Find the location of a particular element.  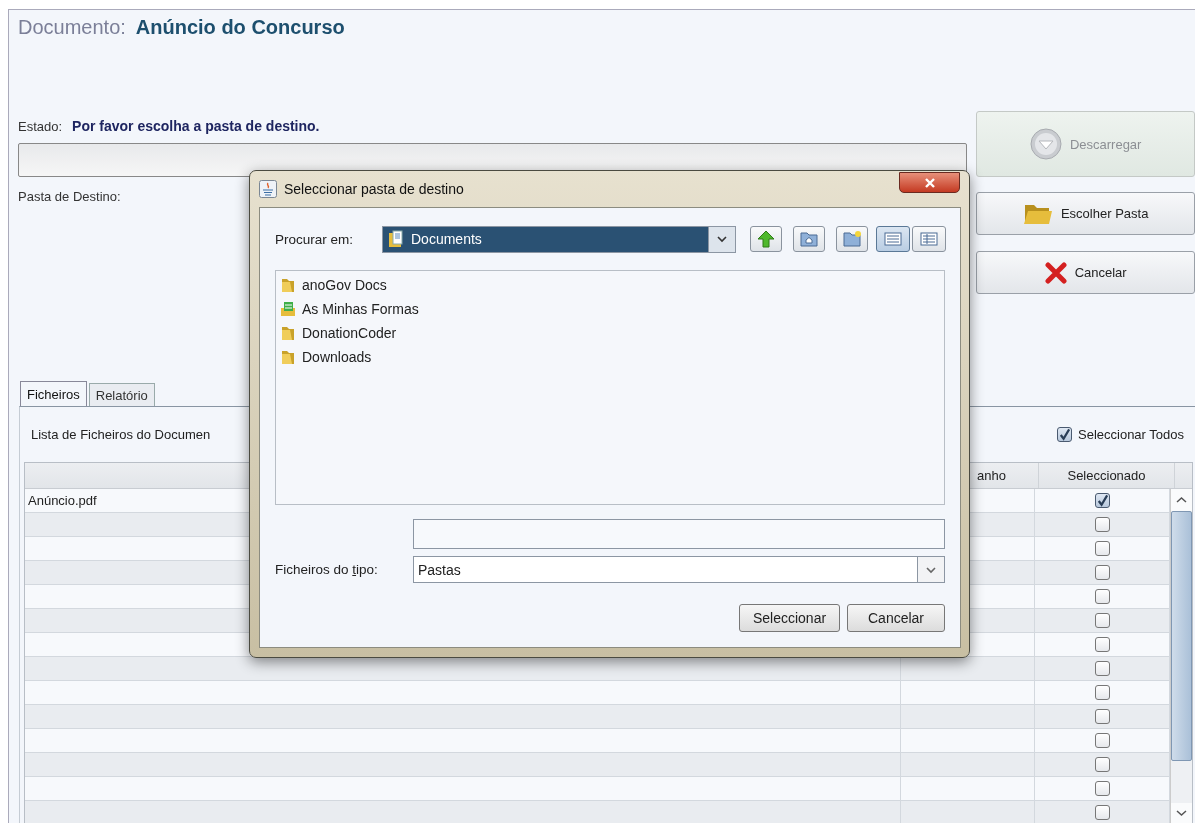

dialog-title: Seleccionar pasta de destino is located at coordinates (374, 189).